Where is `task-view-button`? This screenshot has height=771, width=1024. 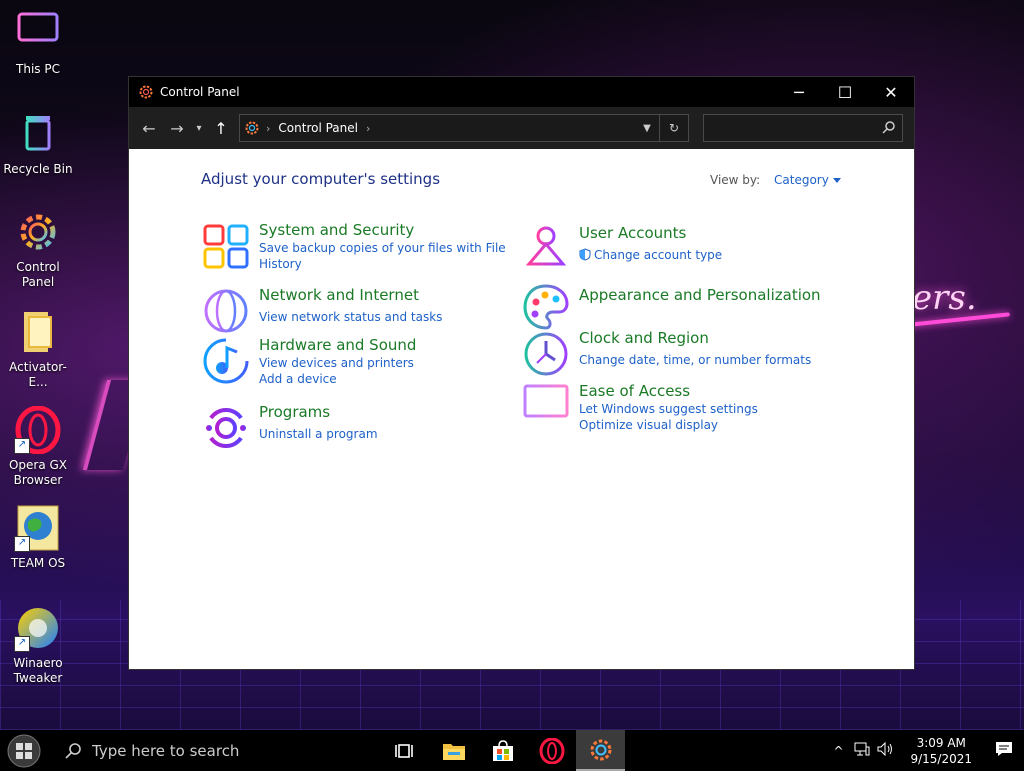
task-view-button is located at coordinates (404, 750).